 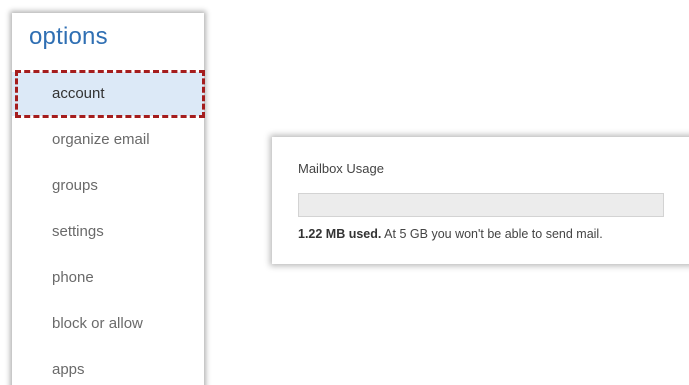 What do you see at coordinates (403, 234) in the screenshot?
I see `limit-value: 5` at bounding box center [403, 234].